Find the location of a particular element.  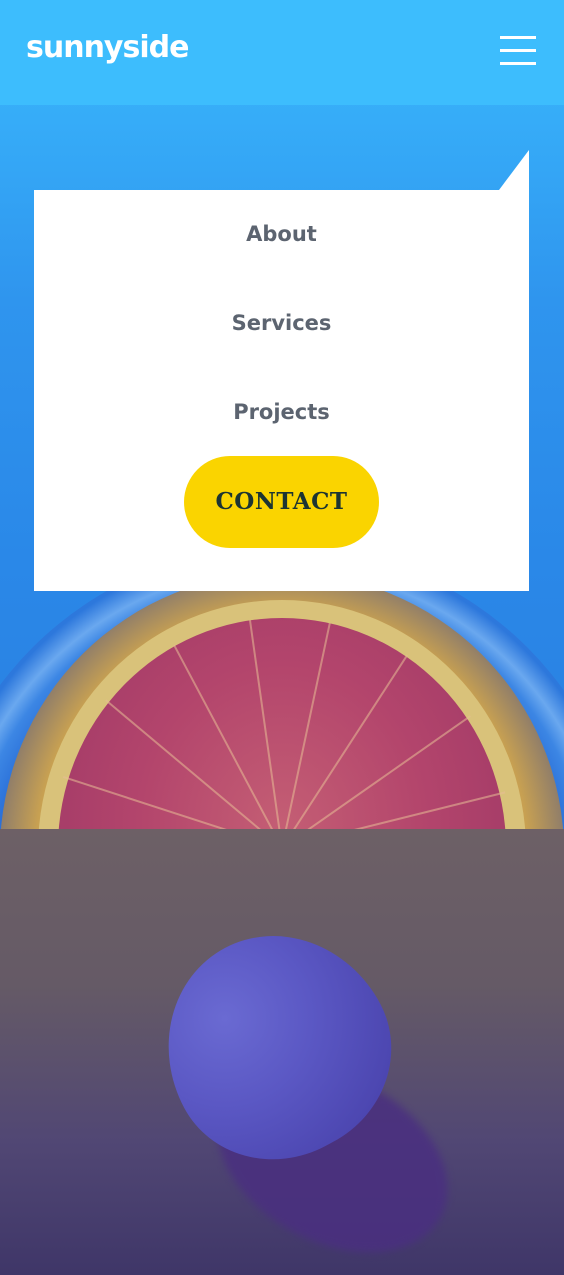

nav-link-projects: Projects is located at coordinates (281, 412).